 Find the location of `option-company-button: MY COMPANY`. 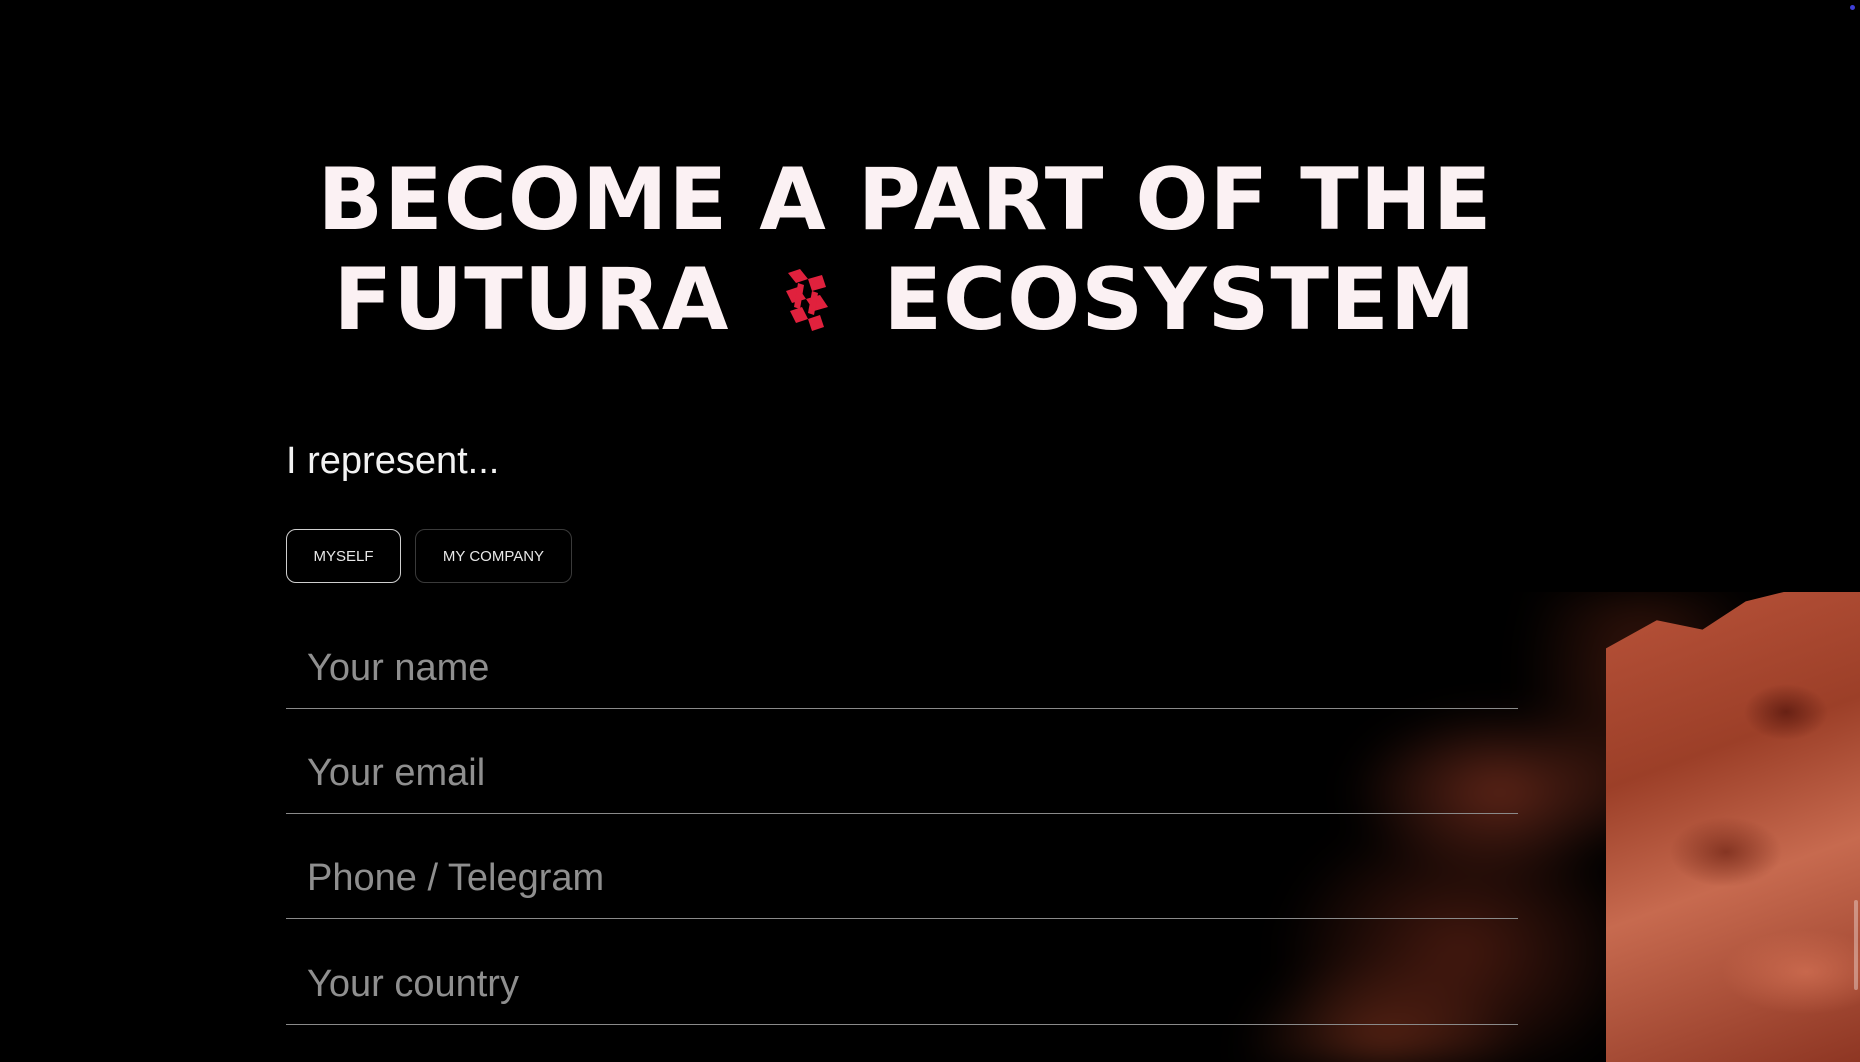

option-company-button: MY COMPANY is located at coordinates (493, 556).